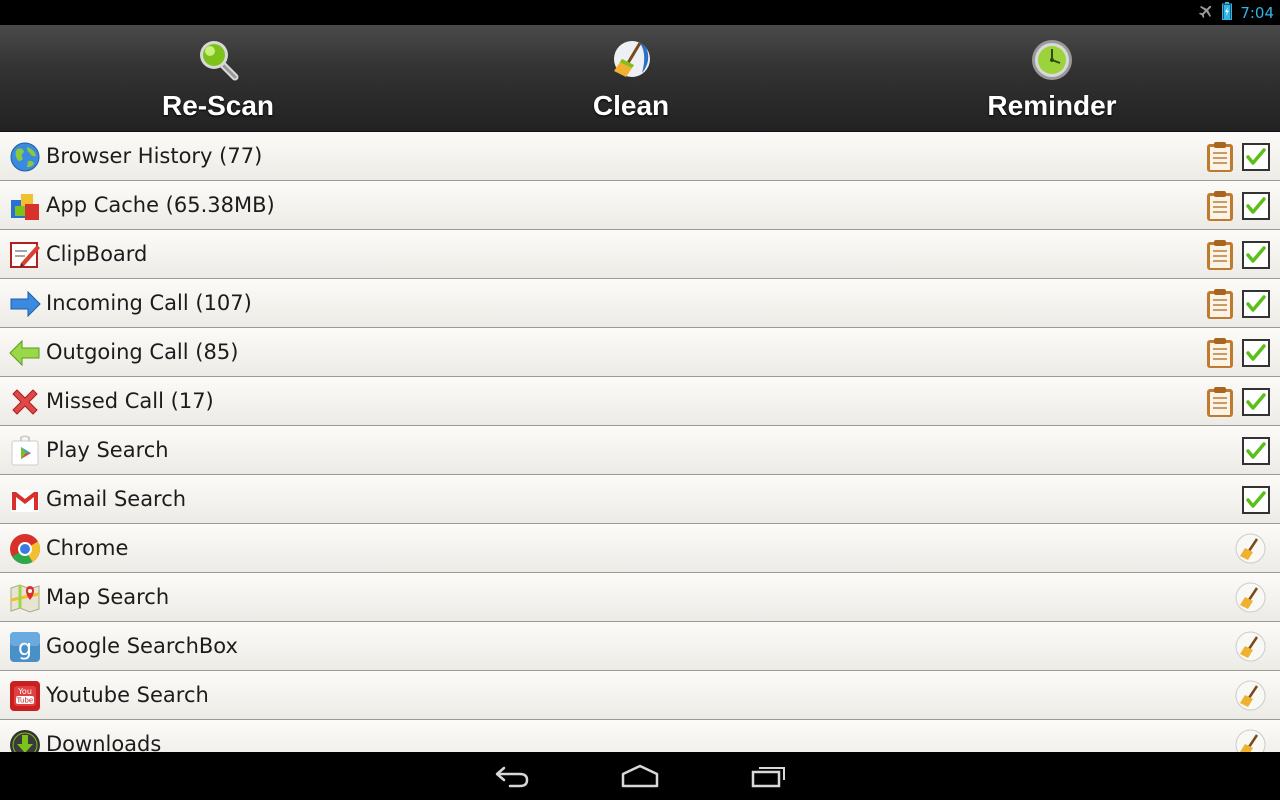 Image resolution: width=1280 pixels, height=800 pixels. I want to click on gmail-icon, so click(25, 500).